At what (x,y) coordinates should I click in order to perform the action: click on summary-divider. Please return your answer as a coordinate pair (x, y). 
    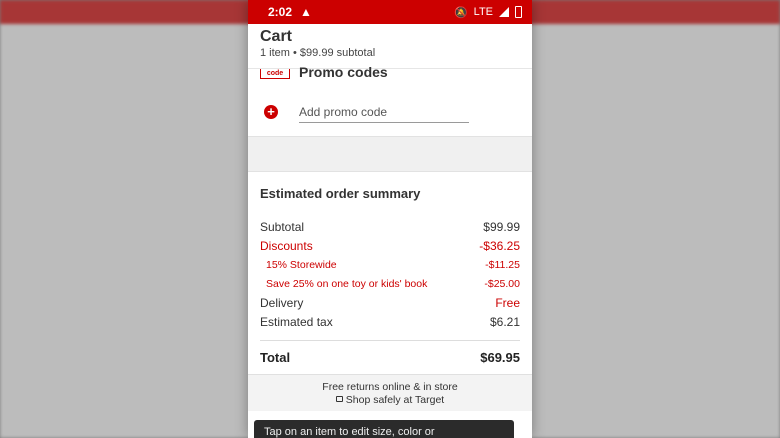
    Looking at the image, I should click on (390, 340).